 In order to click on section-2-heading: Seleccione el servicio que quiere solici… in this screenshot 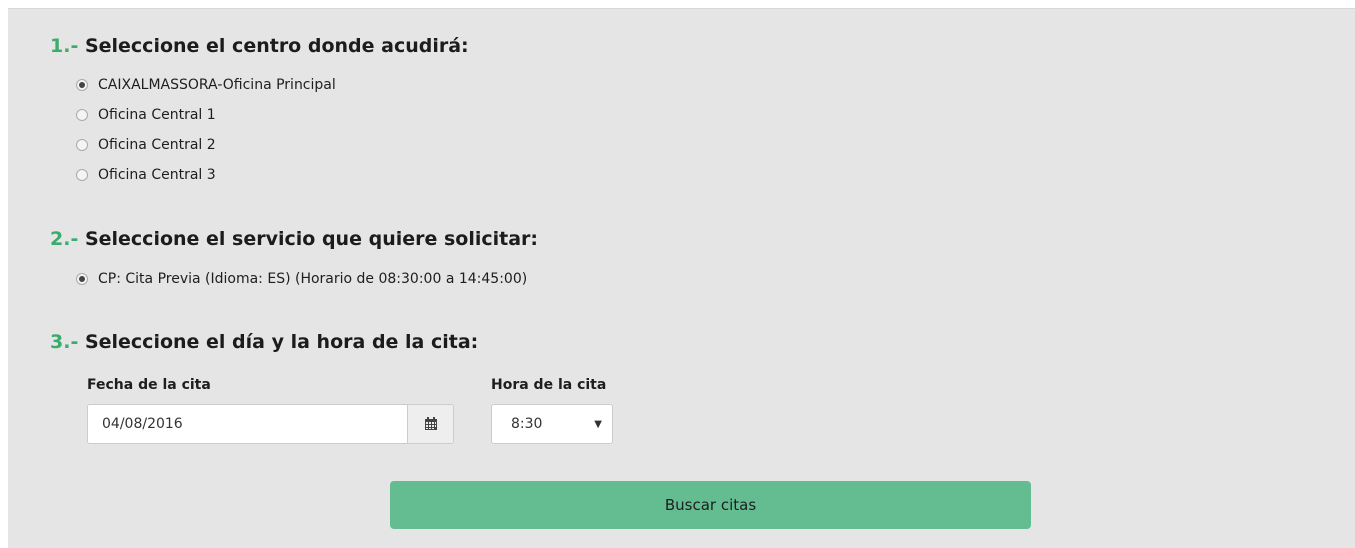, I will do `click(311, 239)`.